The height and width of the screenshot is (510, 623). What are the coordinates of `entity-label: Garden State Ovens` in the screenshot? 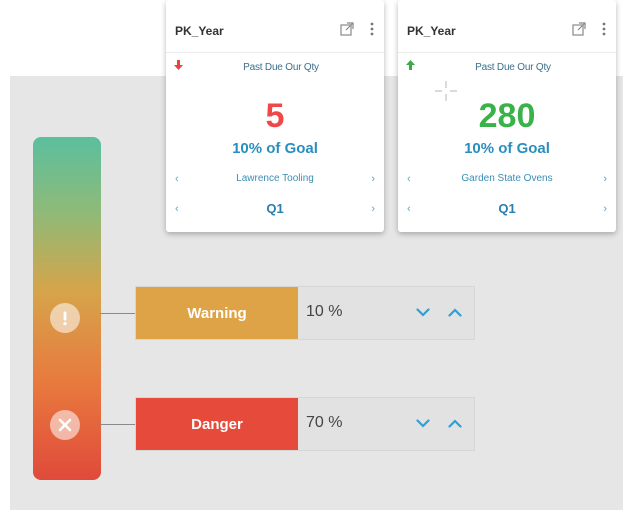 It's located at (507, 178).